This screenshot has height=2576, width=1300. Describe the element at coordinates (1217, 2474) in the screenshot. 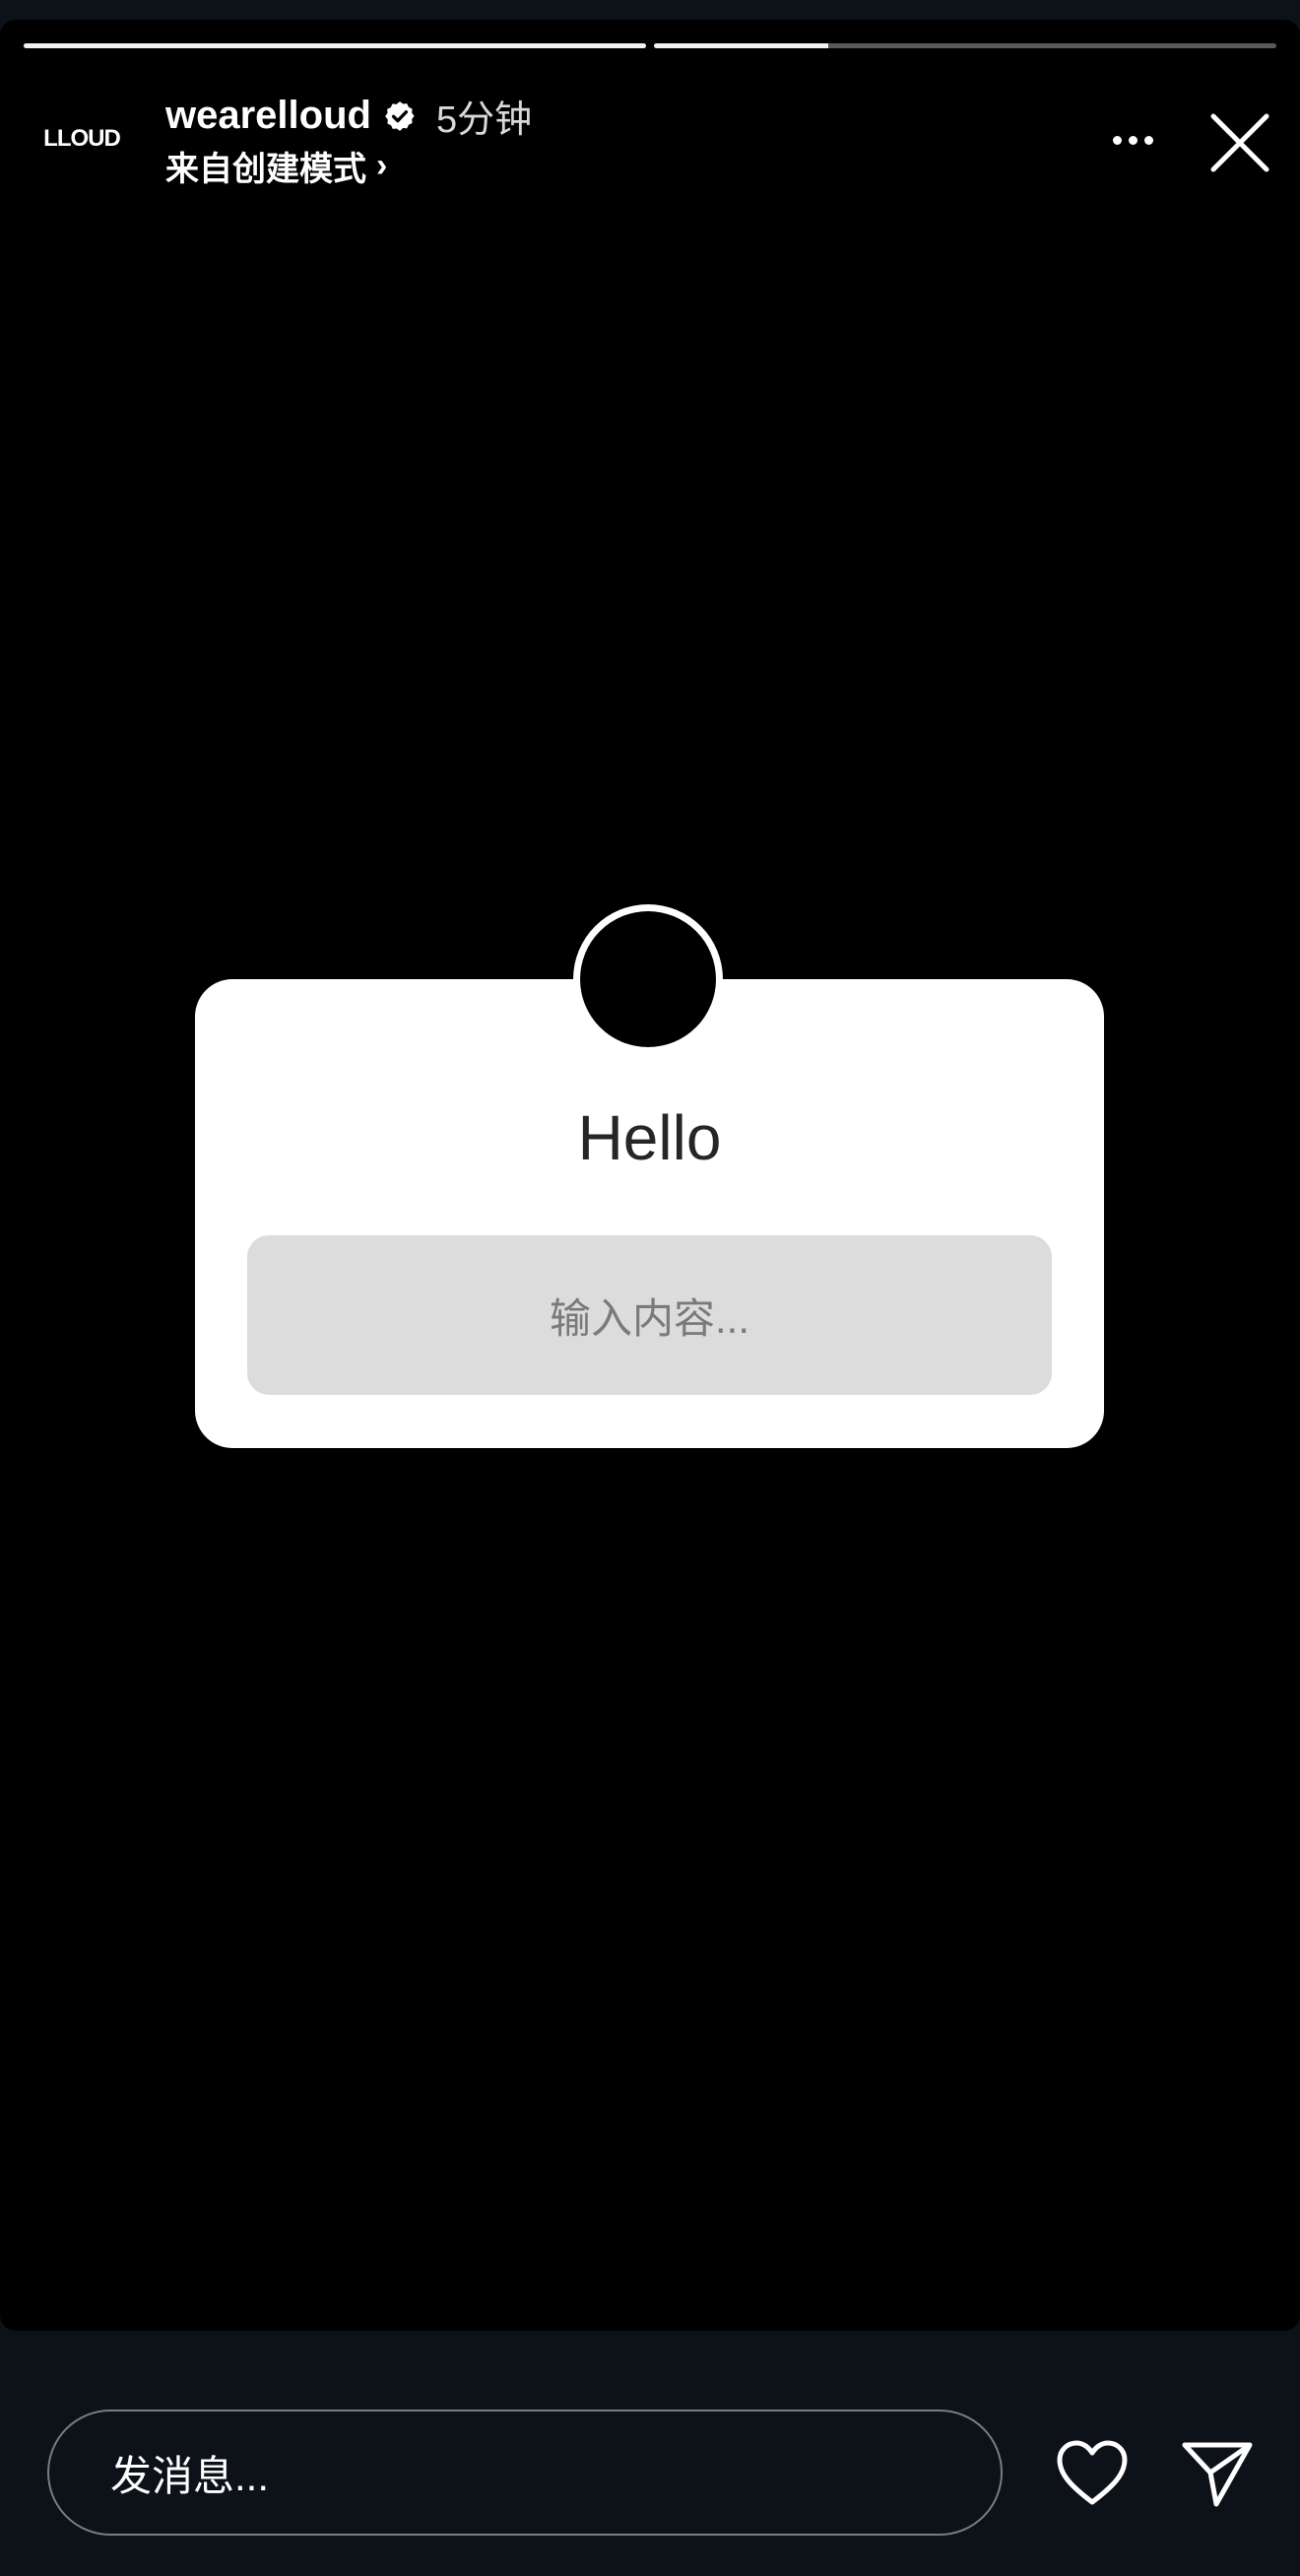

I see `send-icon` at that location.